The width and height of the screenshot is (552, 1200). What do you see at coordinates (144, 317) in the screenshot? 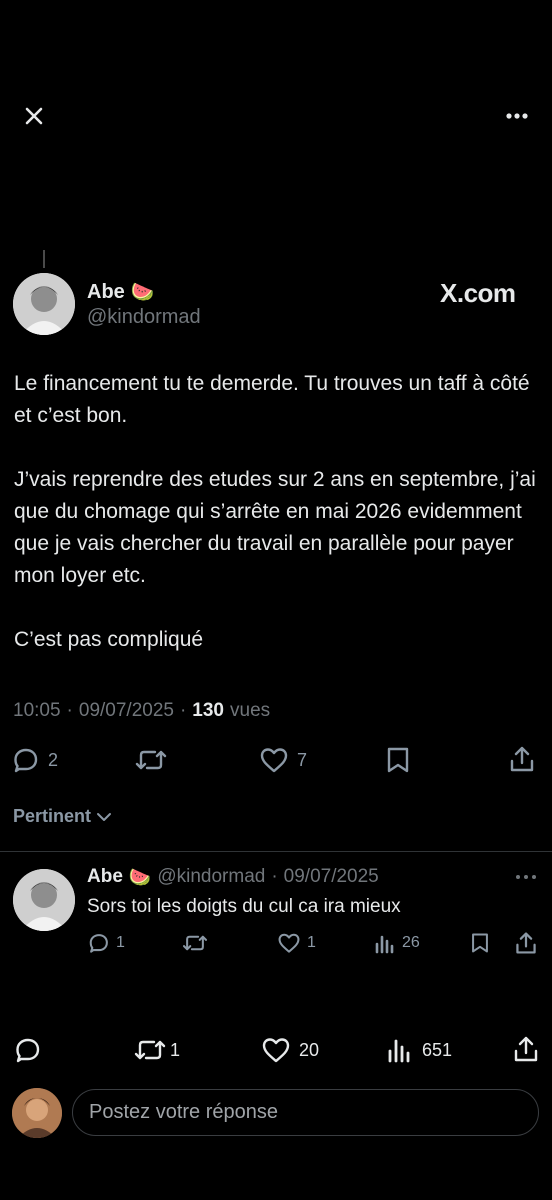
I see `author-handle: @kindormad` at bounding box center [144, 317].